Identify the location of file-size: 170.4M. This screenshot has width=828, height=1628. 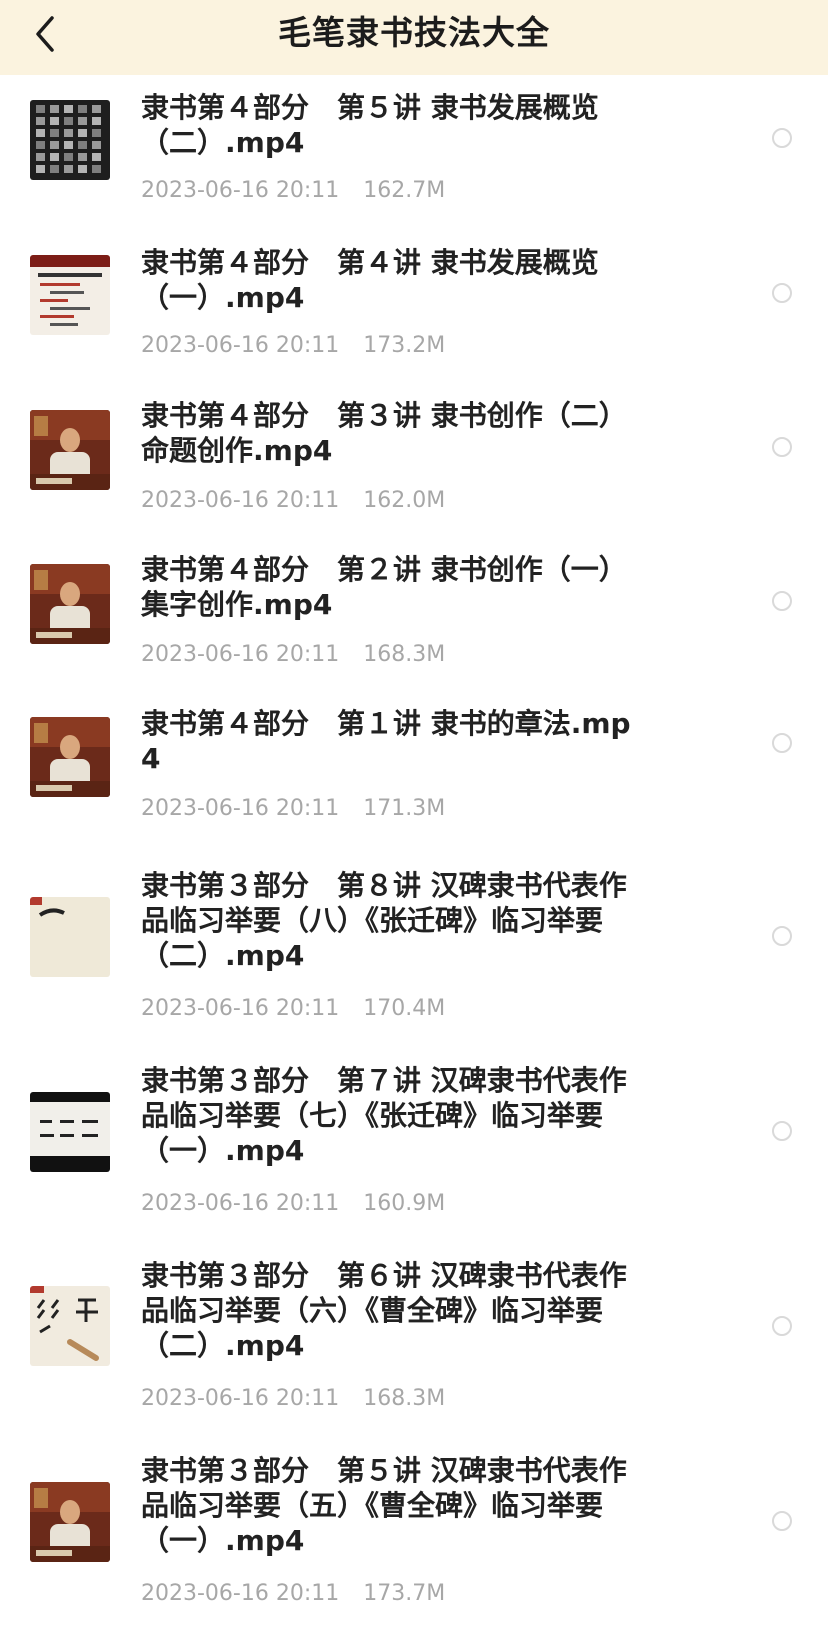
(404, 1008).